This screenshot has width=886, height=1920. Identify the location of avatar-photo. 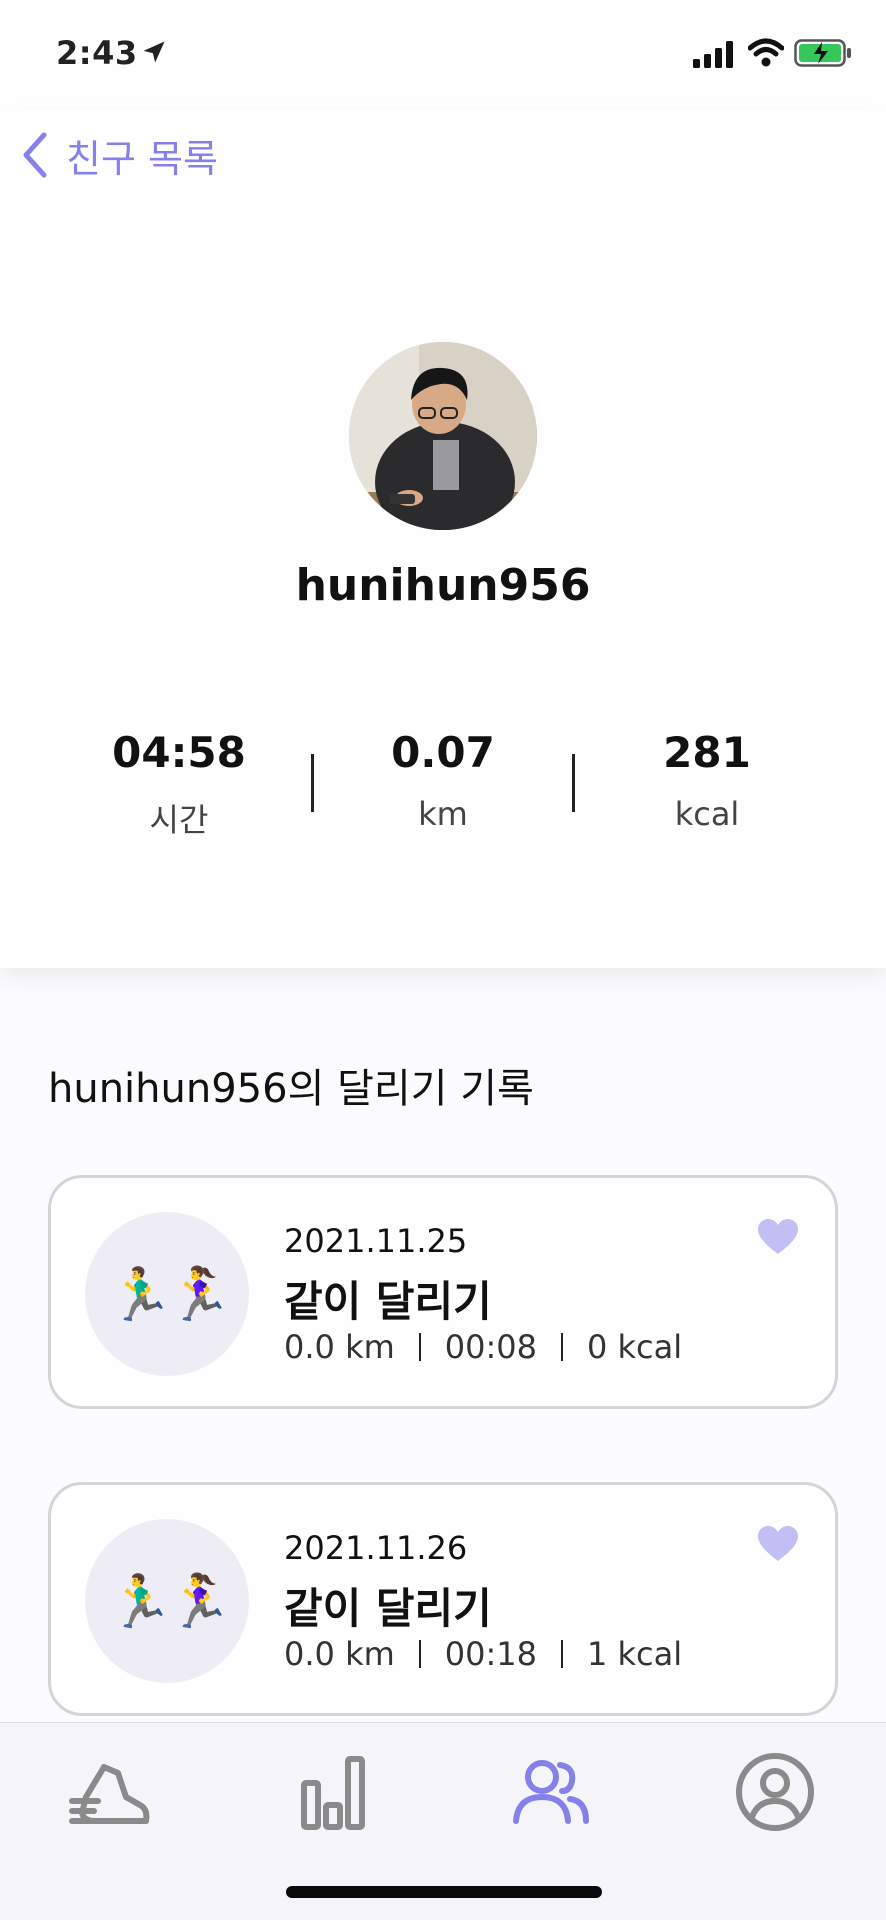
(443, 436).